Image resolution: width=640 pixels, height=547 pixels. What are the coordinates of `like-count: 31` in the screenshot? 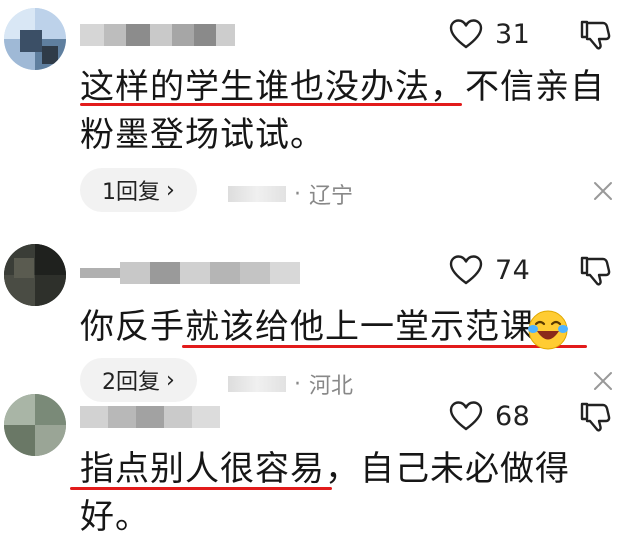 It's located at (513, 34).